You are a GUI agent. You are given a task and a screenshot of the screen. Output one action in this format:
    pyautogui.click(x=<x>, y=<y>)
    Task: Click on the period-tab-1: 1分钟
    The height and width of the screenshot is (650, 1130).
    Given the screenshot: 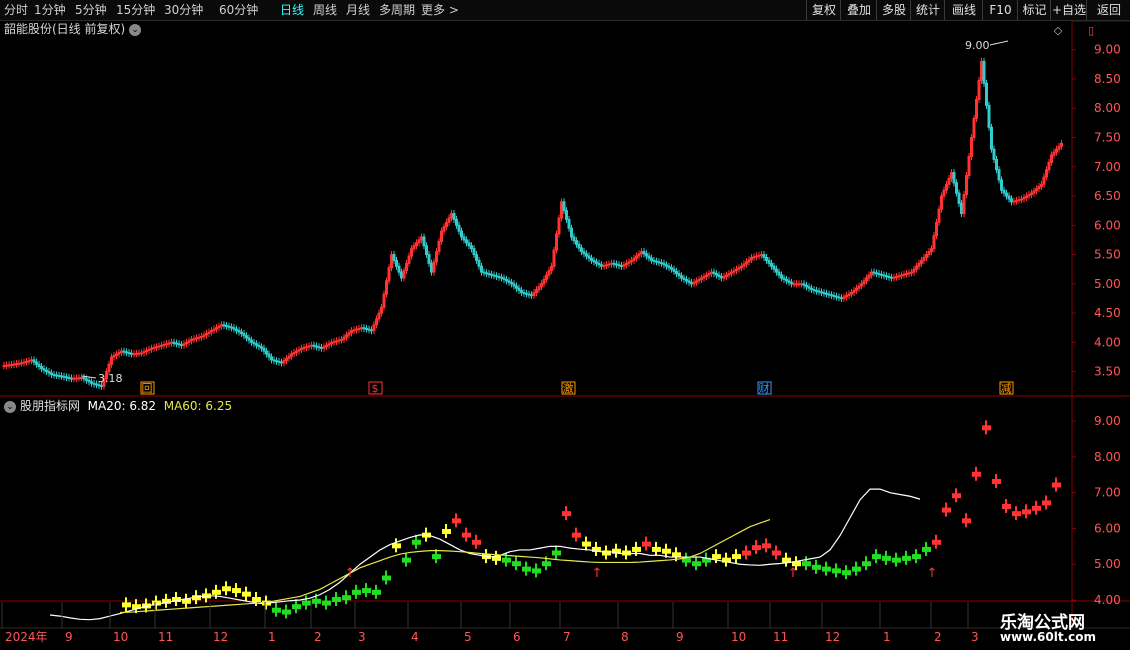 What is the action you would take?
    pyautogui.click(x=50, y=10)
    